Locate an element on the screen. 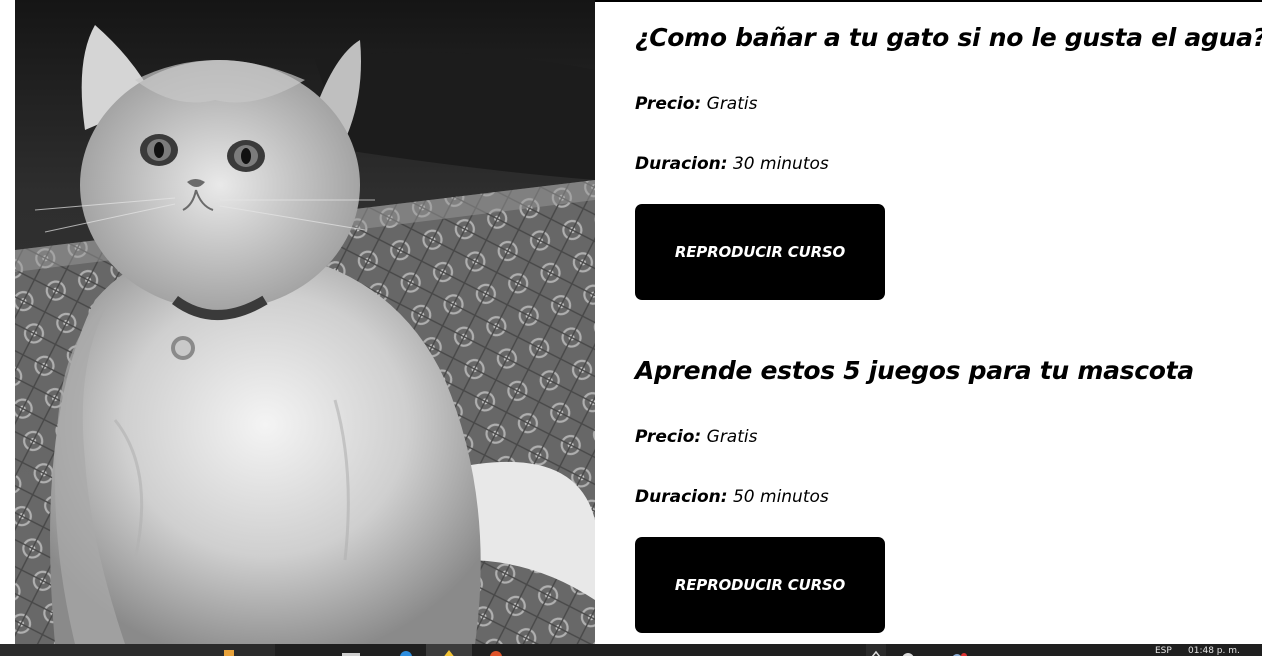 This screenshot has width=1262, height=656. course-duration: Duracion: 50 minutos is located at coordinates (732, 497).